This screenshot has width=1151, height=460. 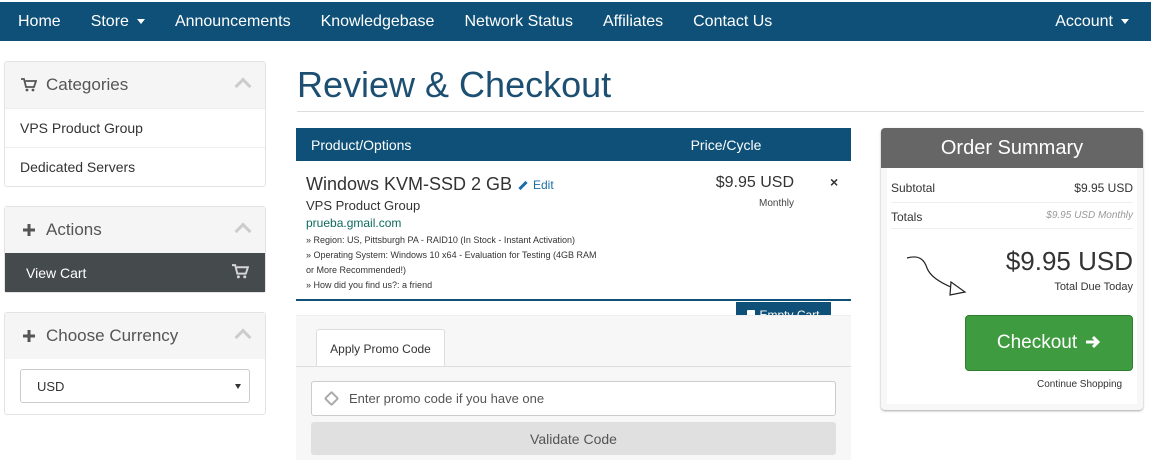 What do you see at coordinates (1084, 21) in the screenshot?
I see `nav-account-label: Account` at bounding box center [1084, 21].